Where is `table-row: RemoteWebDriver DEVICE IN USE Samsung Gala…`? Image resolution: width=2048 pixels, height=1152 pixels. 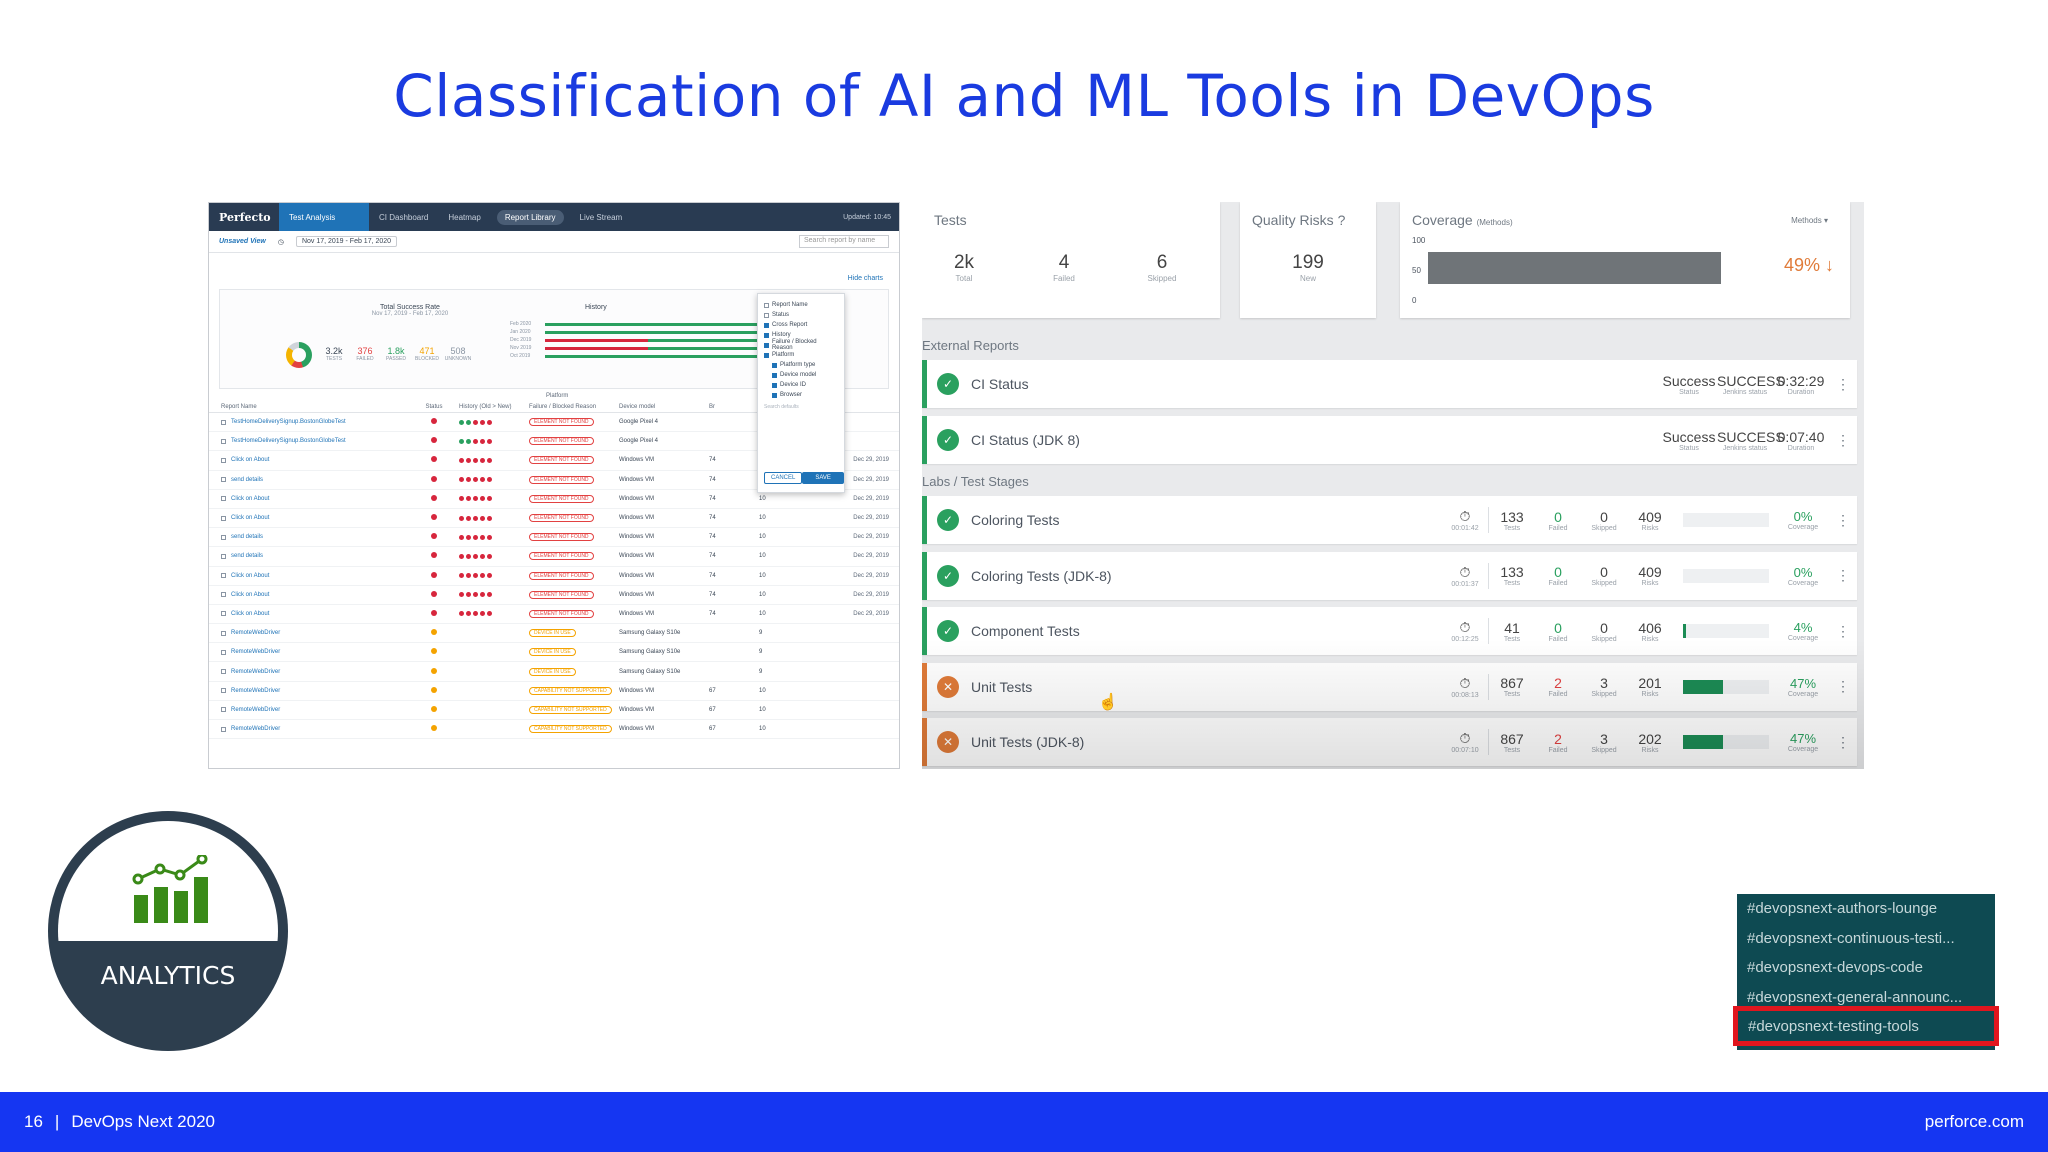 table-row: RemoteWebDriver DEVICE IN USE Samsung Gala… is located at coordinates (554, 653).